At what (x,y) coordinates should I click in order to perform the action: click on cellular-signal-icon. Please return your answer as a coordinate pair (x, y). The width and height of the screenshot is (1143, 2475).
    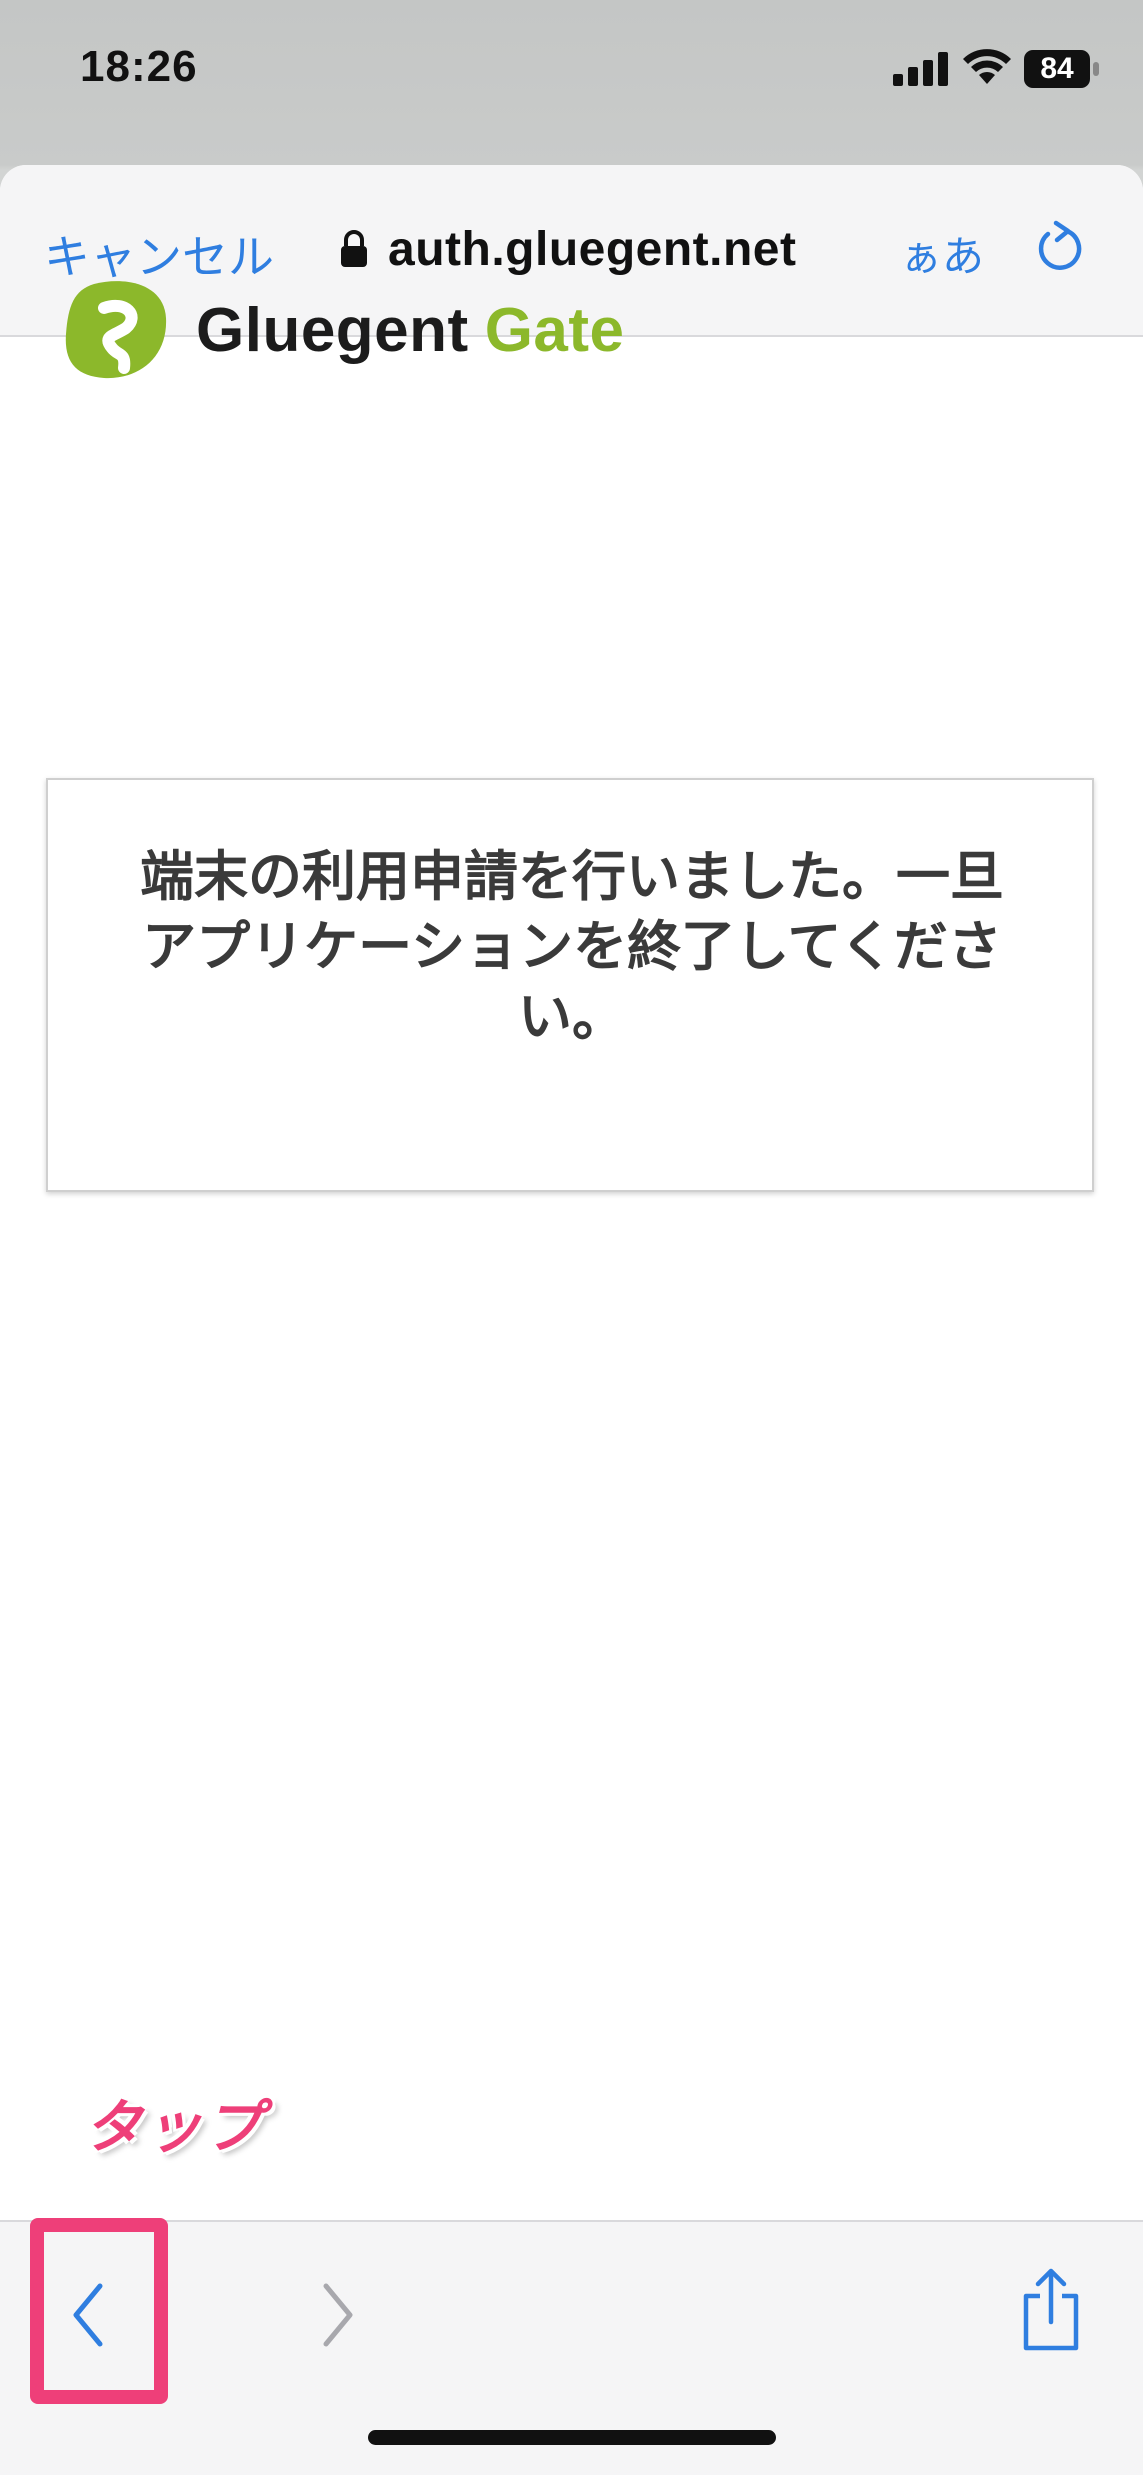
    Looking at the image, I should click on (920, 69).